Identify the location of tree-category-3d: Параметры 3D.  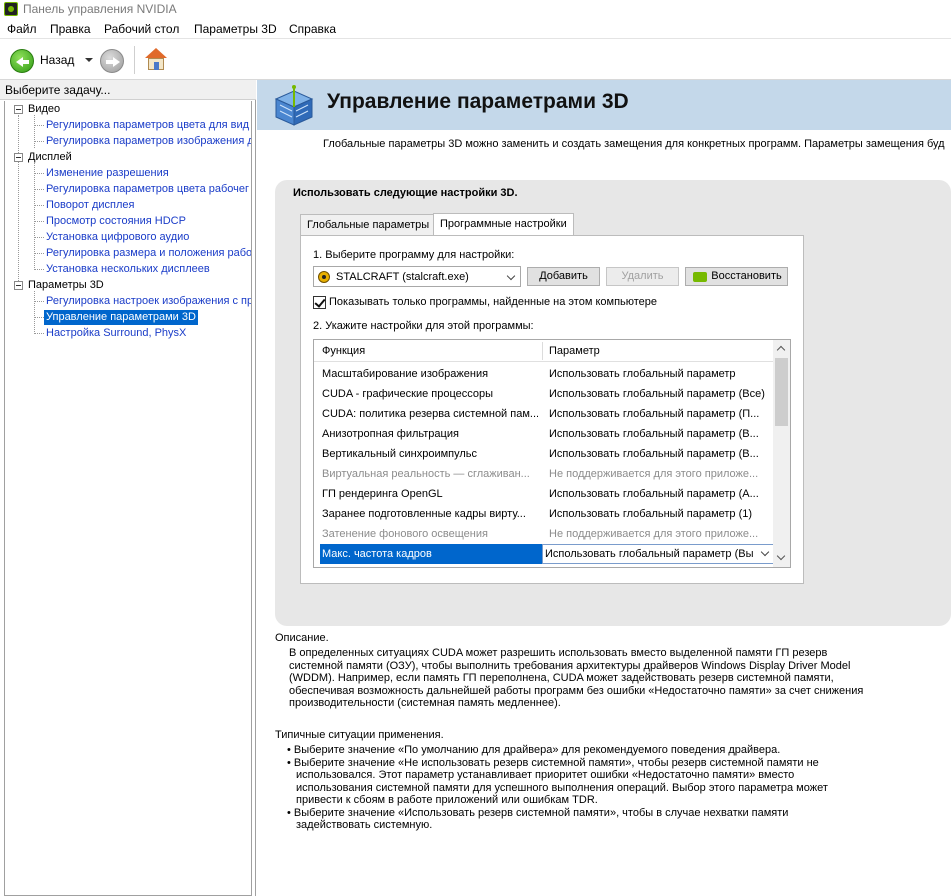
(66, 285).